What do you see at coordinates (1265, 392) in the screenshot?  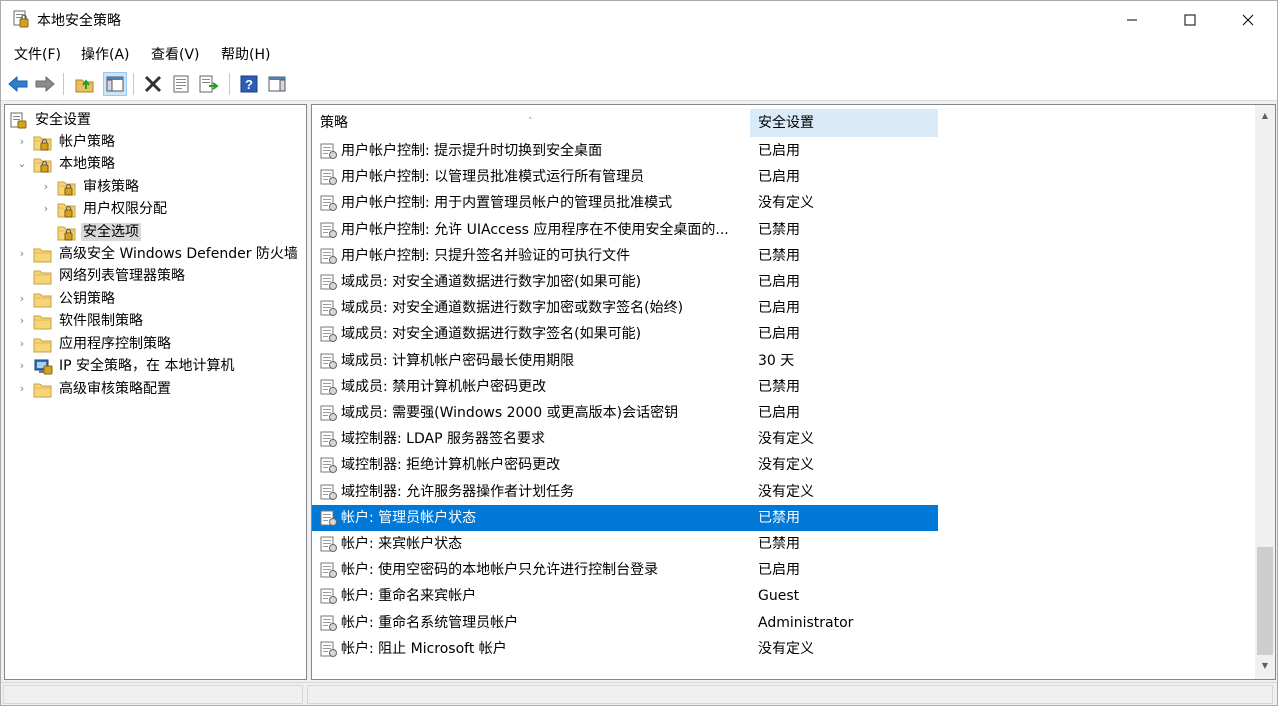 I see `vertical-scrollbar: ▲ ▼` at bounding box center [1265, 392].